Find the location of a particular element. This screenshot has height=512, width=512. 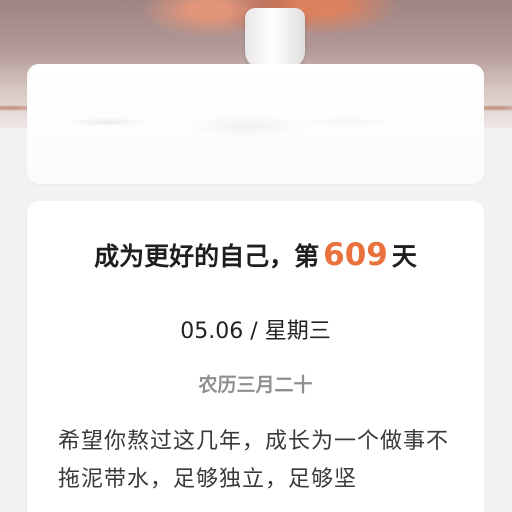

weekday: 星期三 is located at coordinates (297, 331).